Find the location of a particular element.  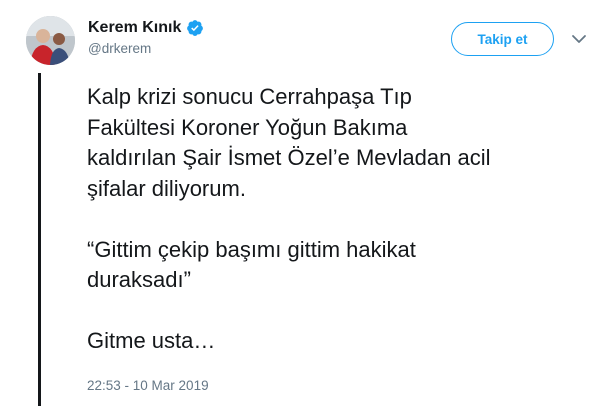

chevron-down-icon is located at coordinates (579, 39).